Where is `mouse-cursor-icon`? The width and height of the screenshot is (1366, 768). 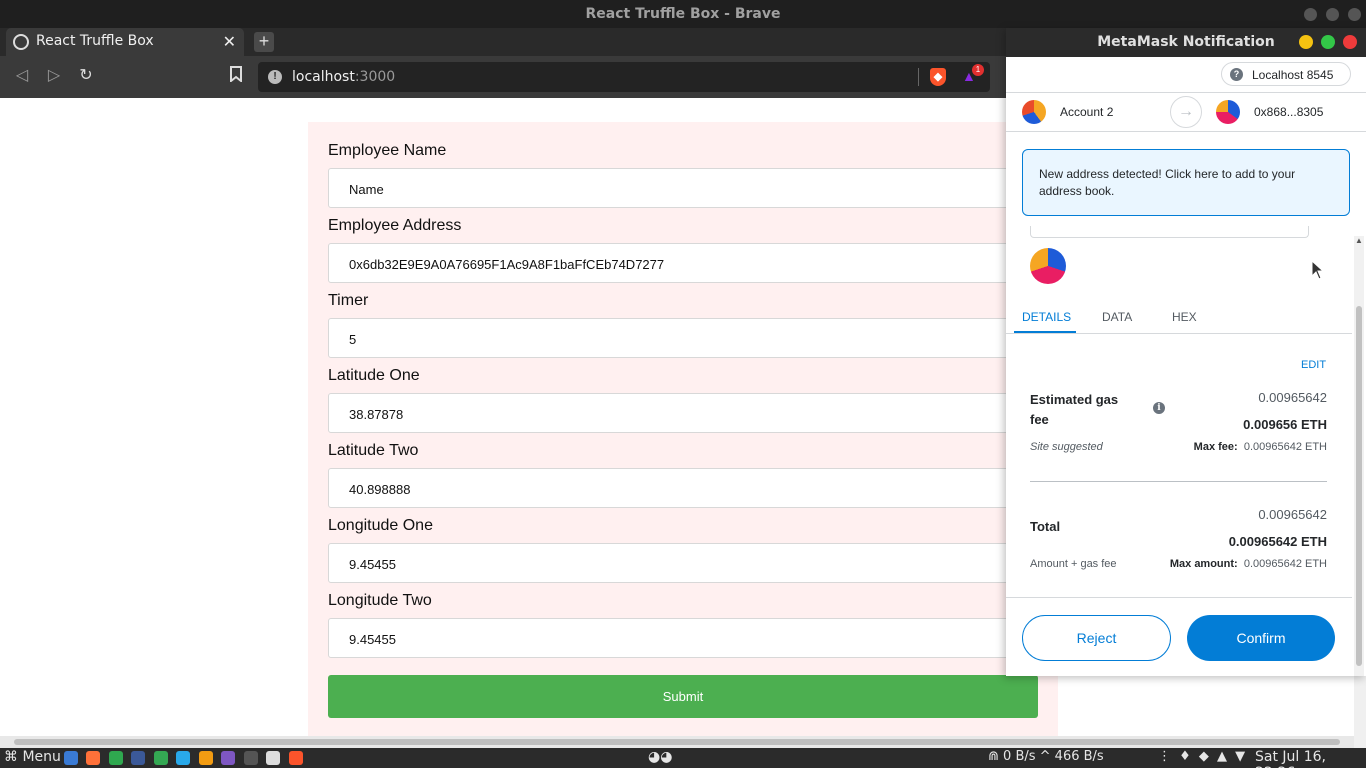
mouse-cursor-icon is located at coordinates (1318, 272).